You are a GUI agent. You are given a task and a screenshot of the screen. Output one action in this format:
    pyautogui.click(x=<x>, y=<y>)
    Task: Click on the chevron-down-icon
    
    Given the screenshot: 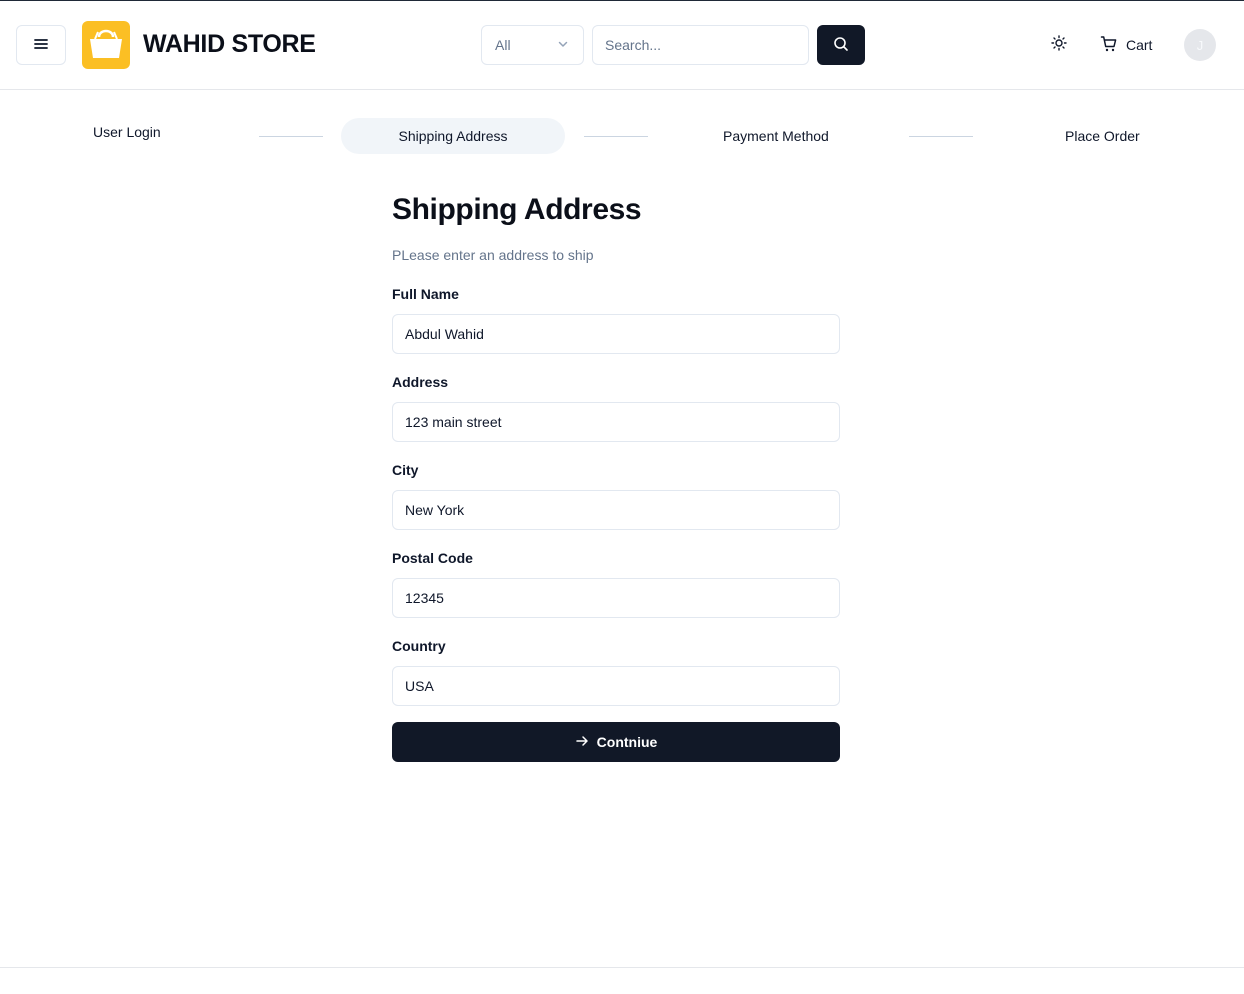 What is the action you would take?
    pyautogui.click(x=563, y=45)
    